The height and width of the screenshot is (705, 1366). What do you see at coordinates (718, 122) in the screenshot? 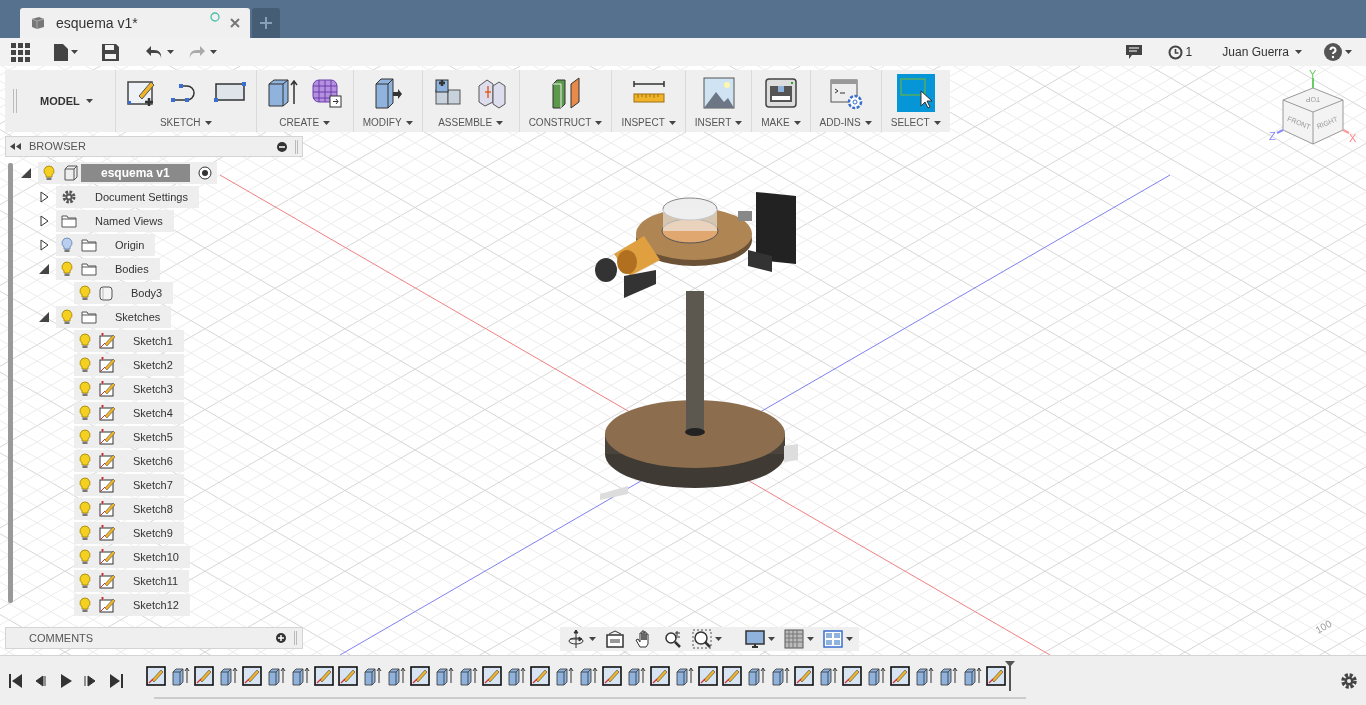
I see `group-menu: INSERT` at bounding box center [718, 122].